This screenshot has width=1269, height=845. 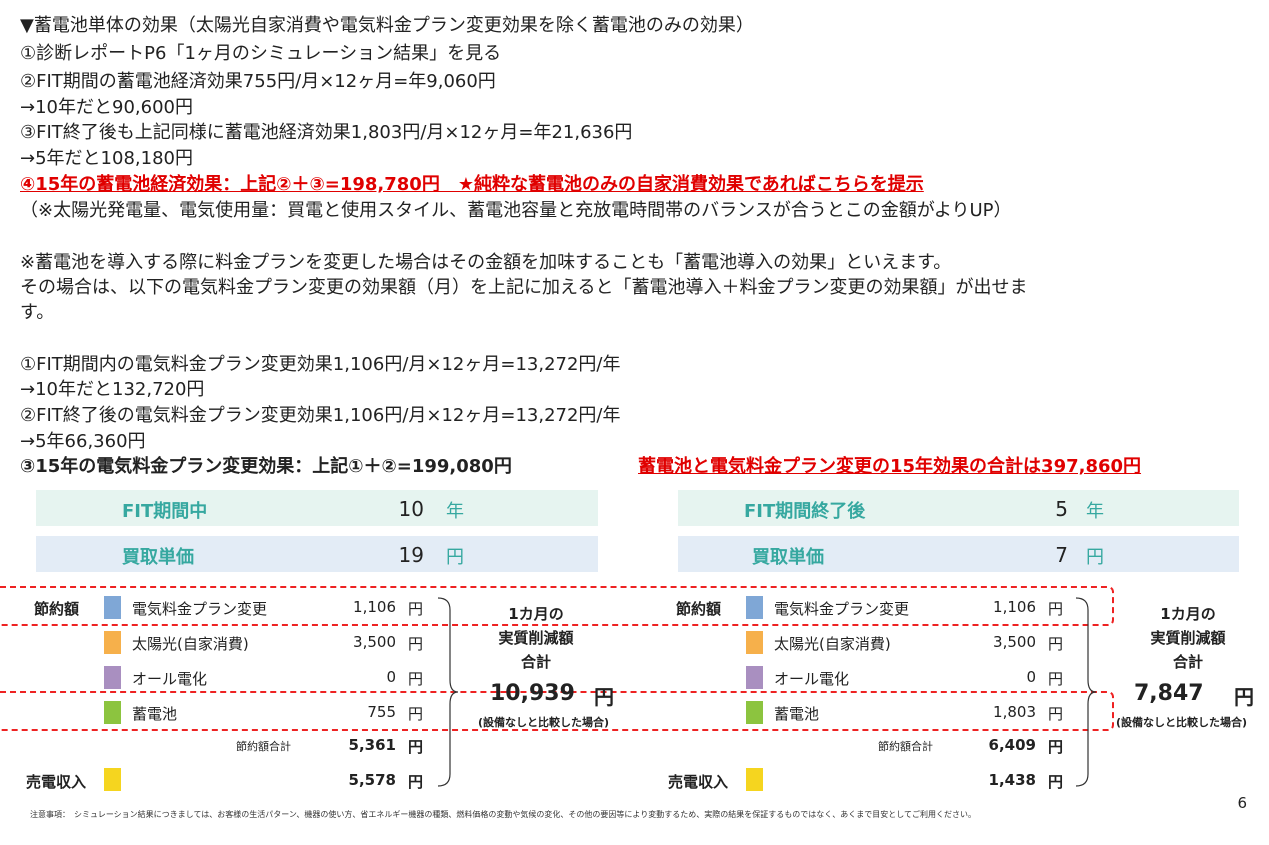 I want to click on right-total-note: (設備なしと比較した場合), so click(x=1182, y=722).